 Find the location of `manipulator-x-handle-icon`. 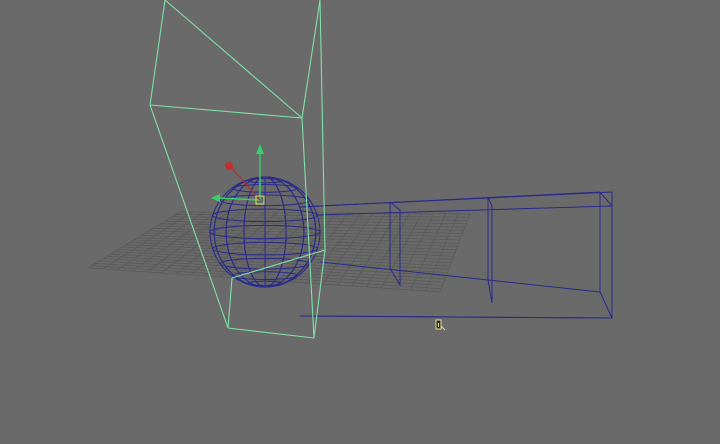

manipulator-x-handle-icon is located at coordinates (229, 166).